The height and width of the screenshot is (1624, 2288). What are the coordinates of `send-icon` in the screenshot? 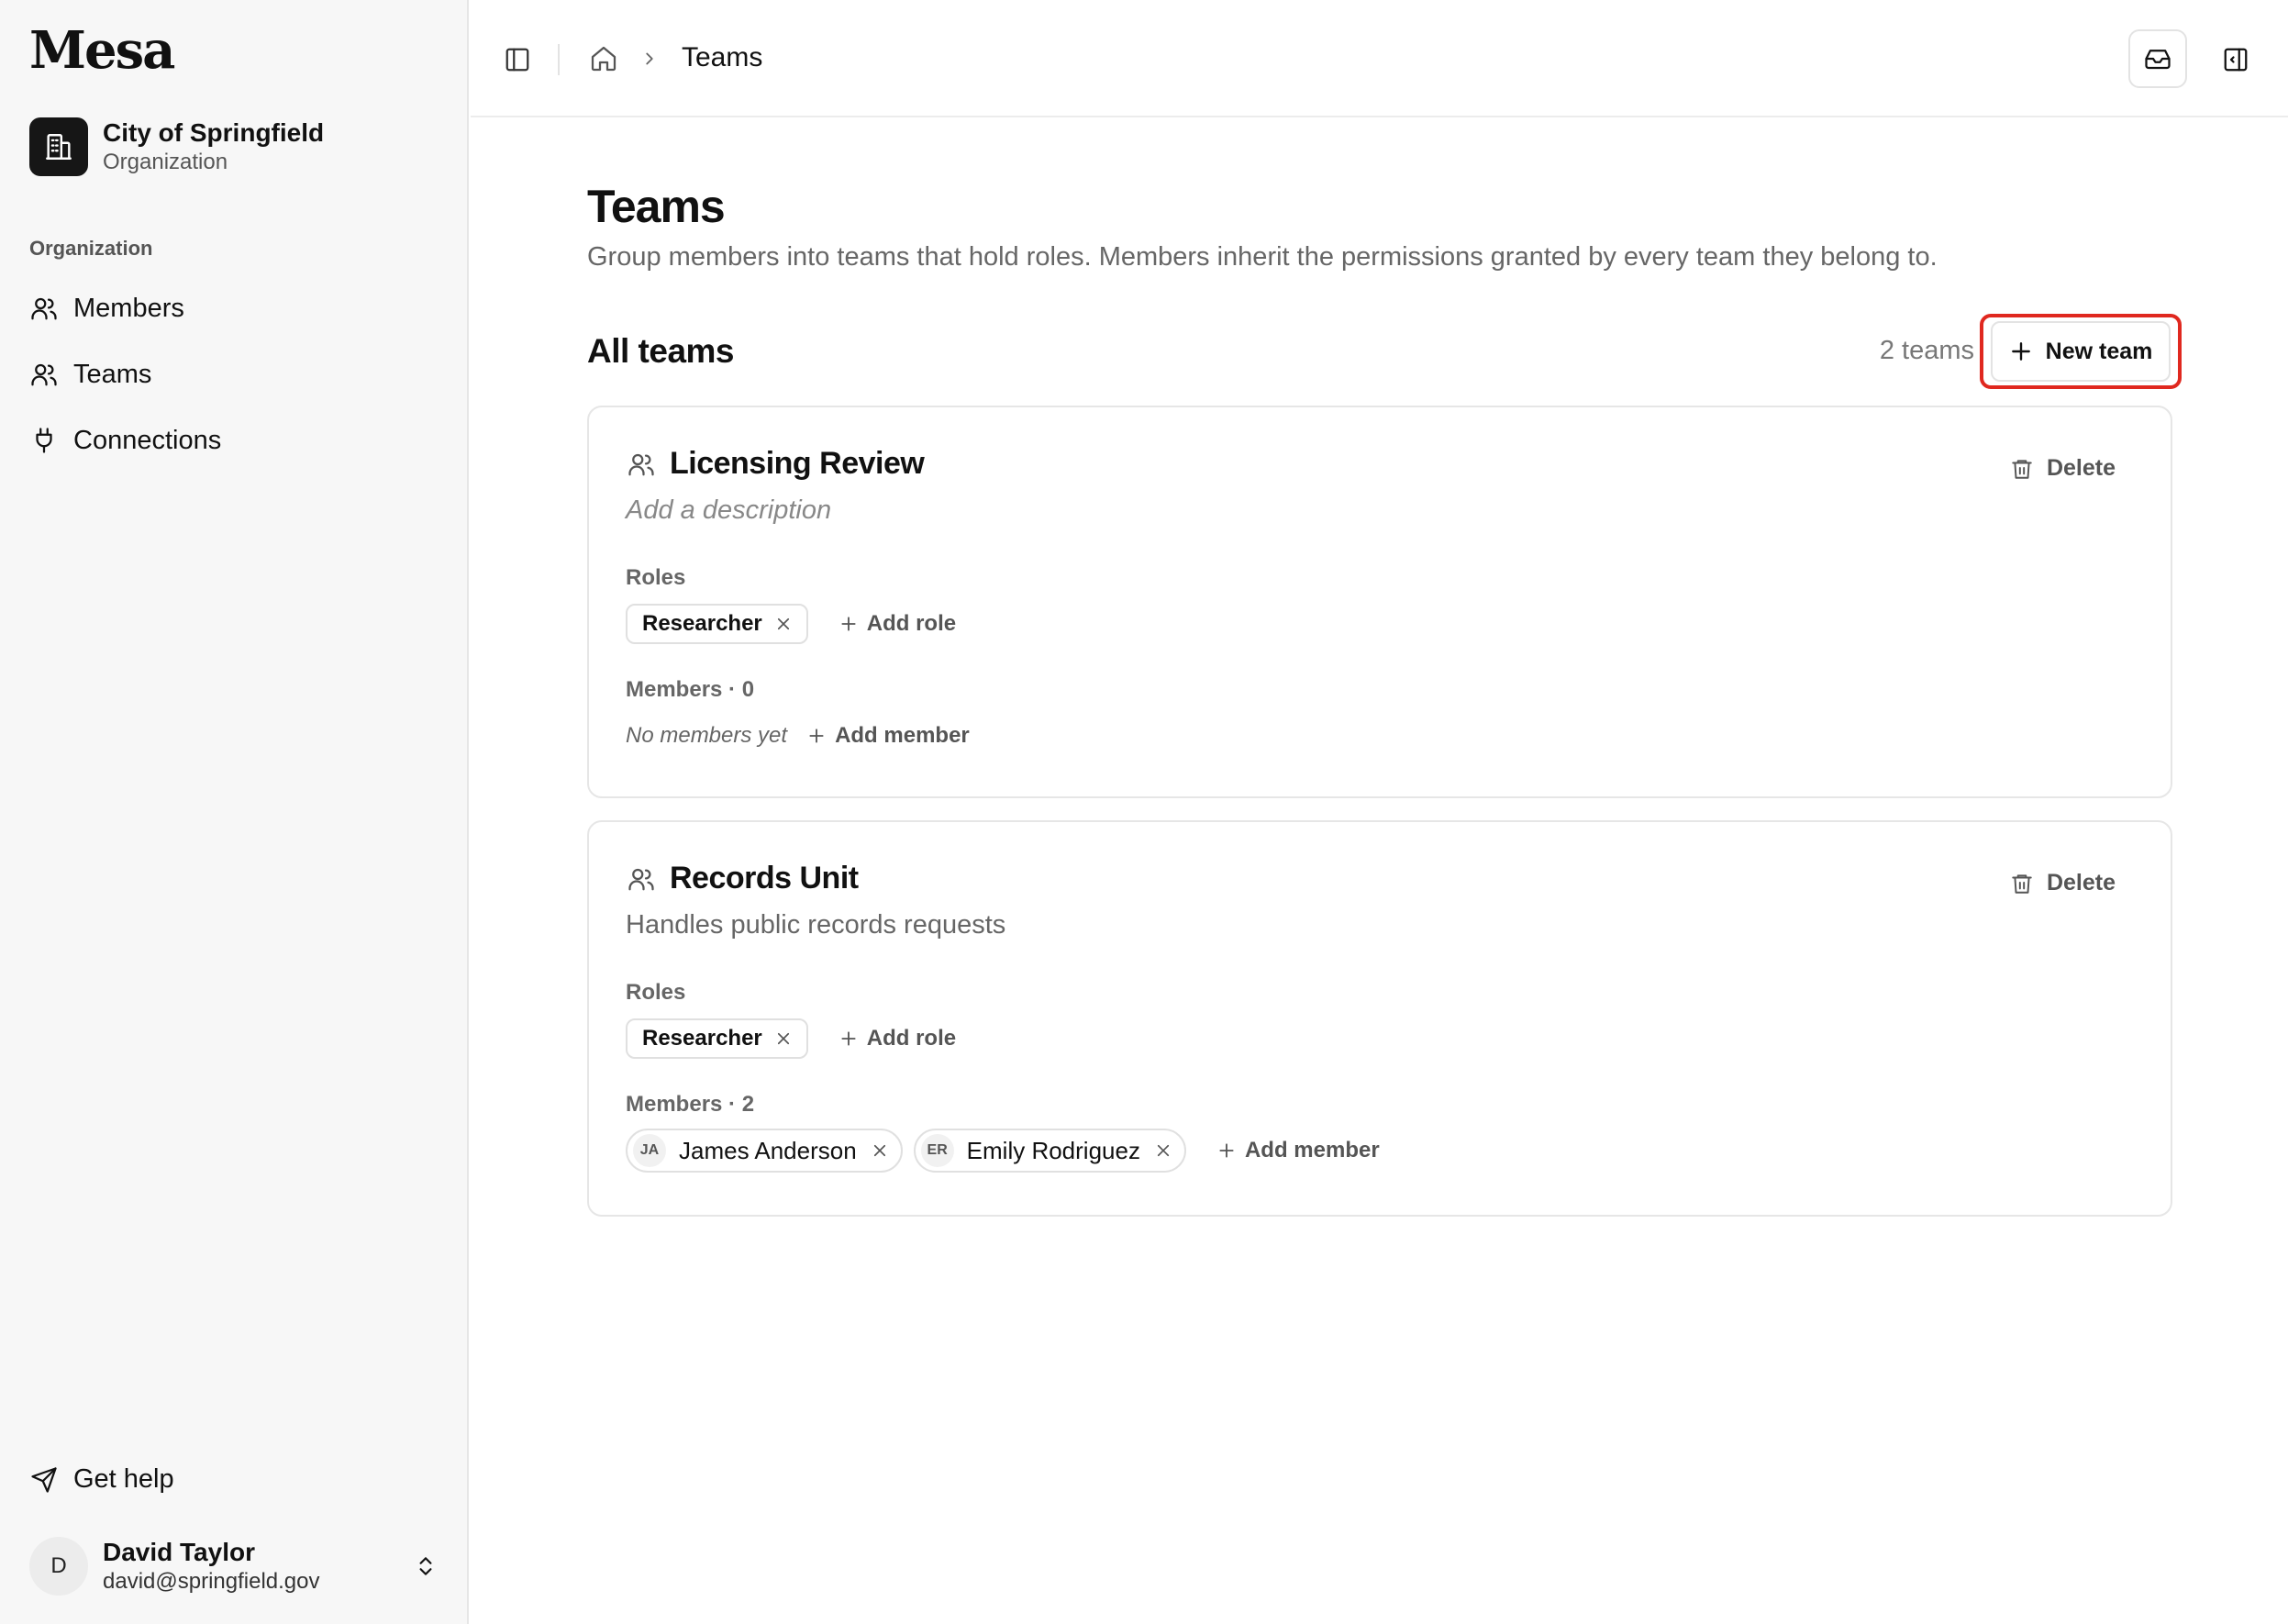 It's located at (44, 1480).